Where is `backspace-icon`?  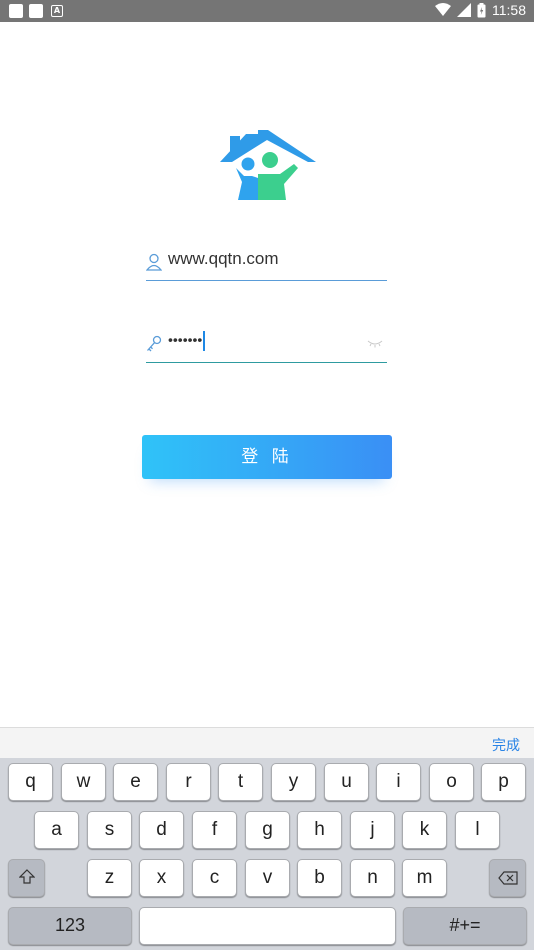
backspace-icon is located at coordinates (507, 878).